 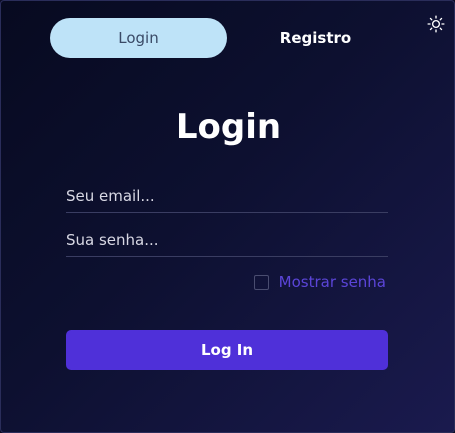 I want to click on show-password-checkbox, so click(x=261, y=282).